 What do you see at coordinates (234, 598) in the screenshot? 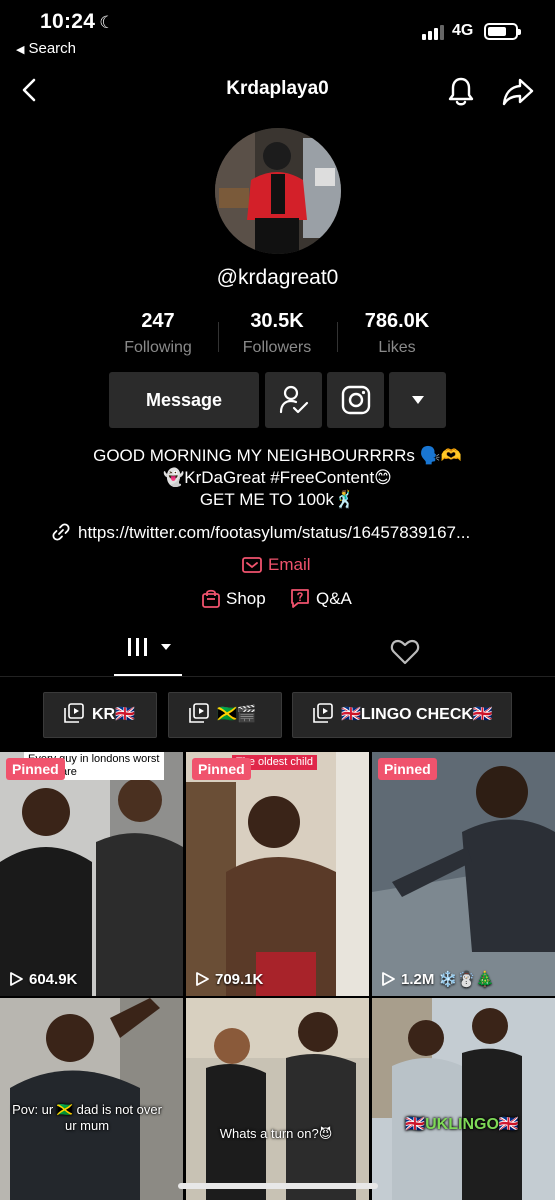
I see `shop-button: Shop` at bounding box center [234, 598].